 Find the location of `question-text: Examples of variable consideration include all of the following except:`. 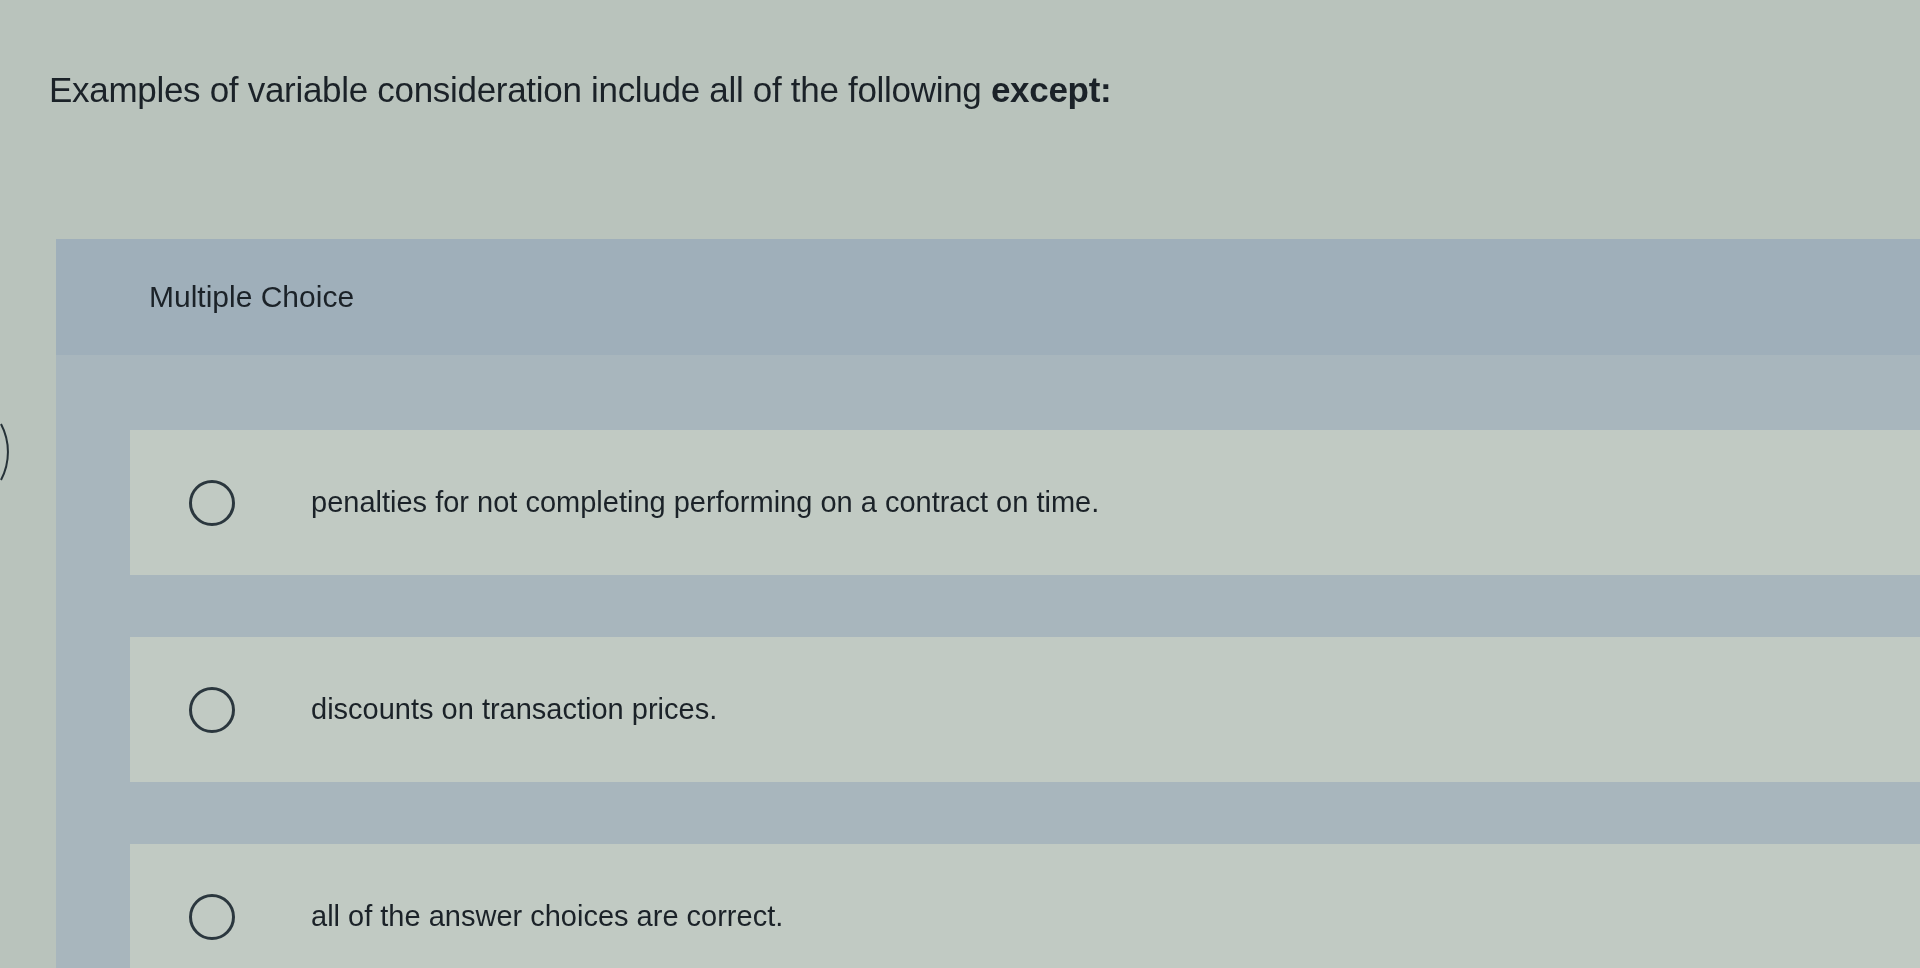

question-text: Examples of variable consideration include all of the following except: is located at coordinates (580, 90).